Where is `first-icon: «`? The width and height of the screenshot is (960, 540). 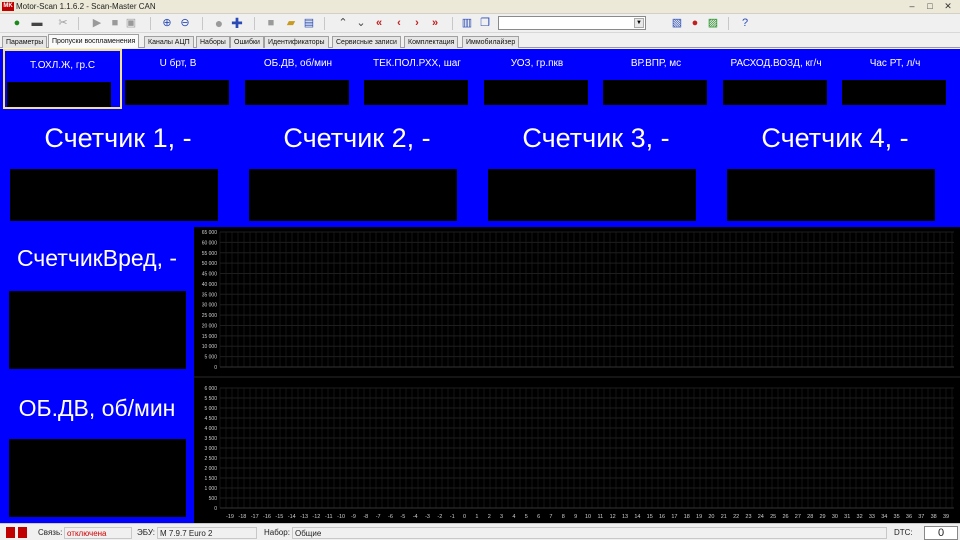
first-icon: « is located at coordinates (379, 23).